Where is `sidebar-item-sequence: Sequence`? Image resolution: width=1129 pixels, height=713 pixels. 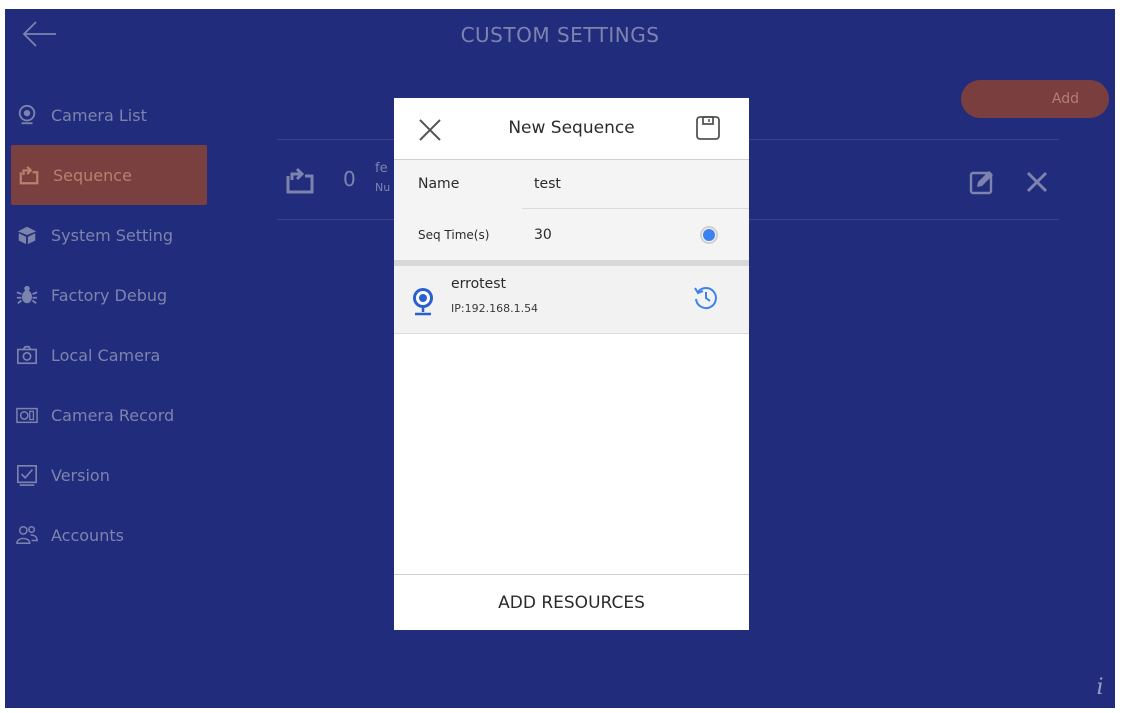
sidebar-item-sequence: Sequence is located at coordinates (109, 175).